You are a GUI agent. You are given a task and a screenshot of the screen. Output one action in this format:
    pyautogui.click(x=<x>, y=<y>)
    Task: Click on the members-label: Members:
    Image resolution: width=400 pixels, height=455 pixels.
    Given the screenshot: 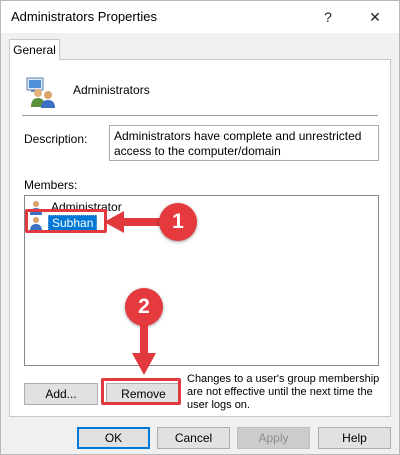 What is the action you would take?
    pyautogui.click(x=51, y=185)
    